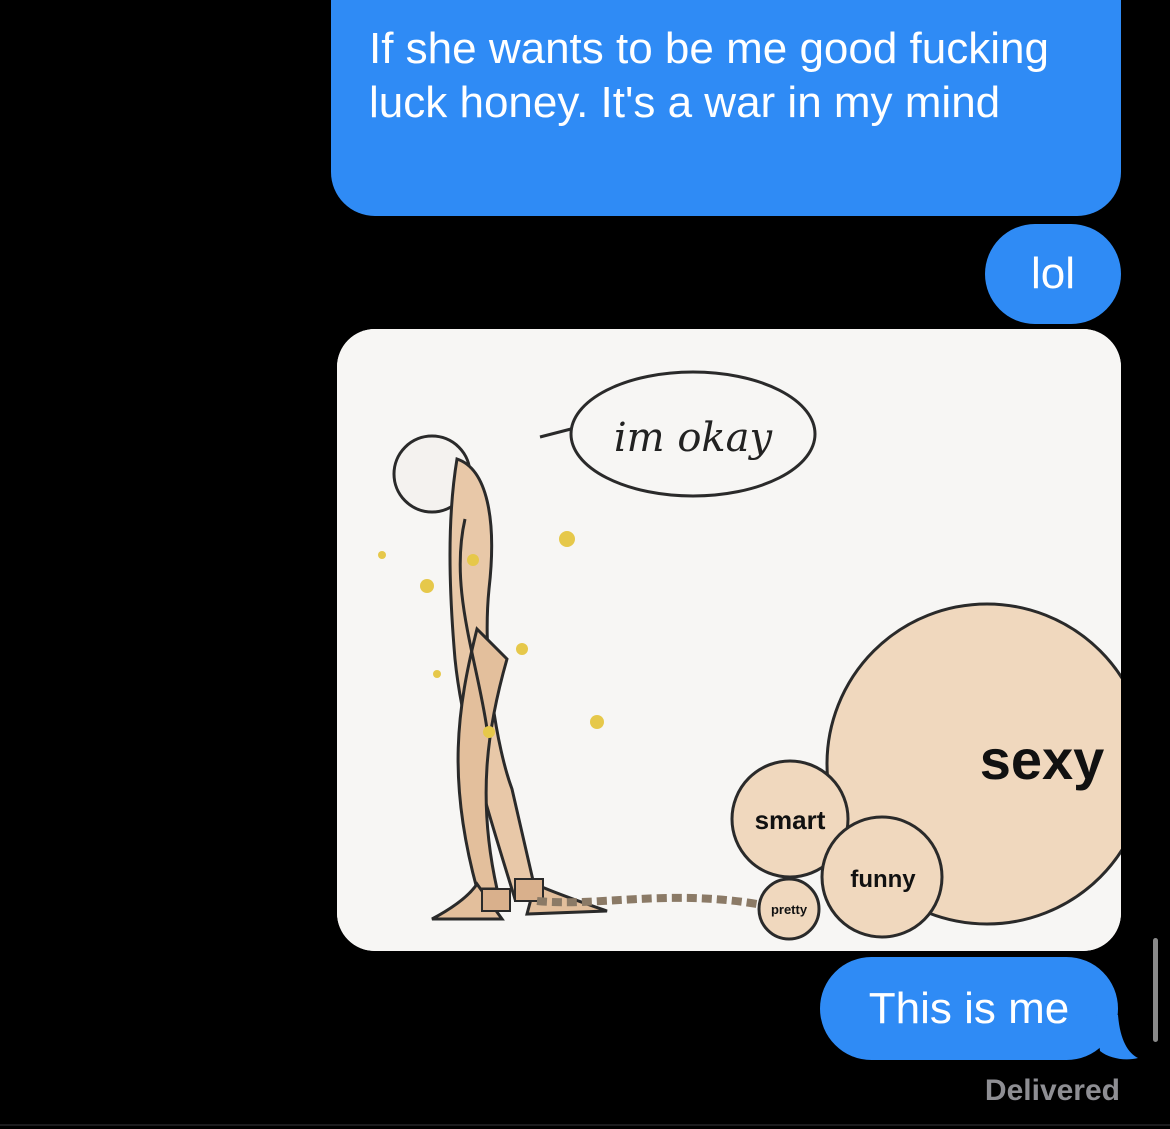  I want to click on message-bubble-3: This is me, so click(969, 1008).